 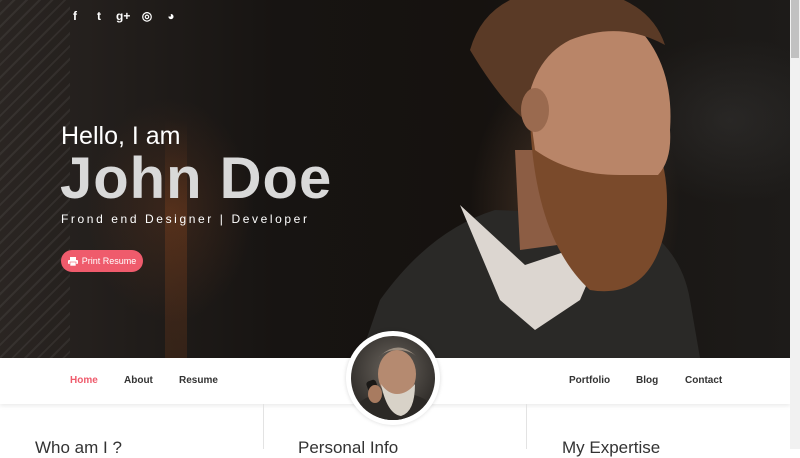 I want to click on scrollbar-thumb, so click(x=795, y=29).